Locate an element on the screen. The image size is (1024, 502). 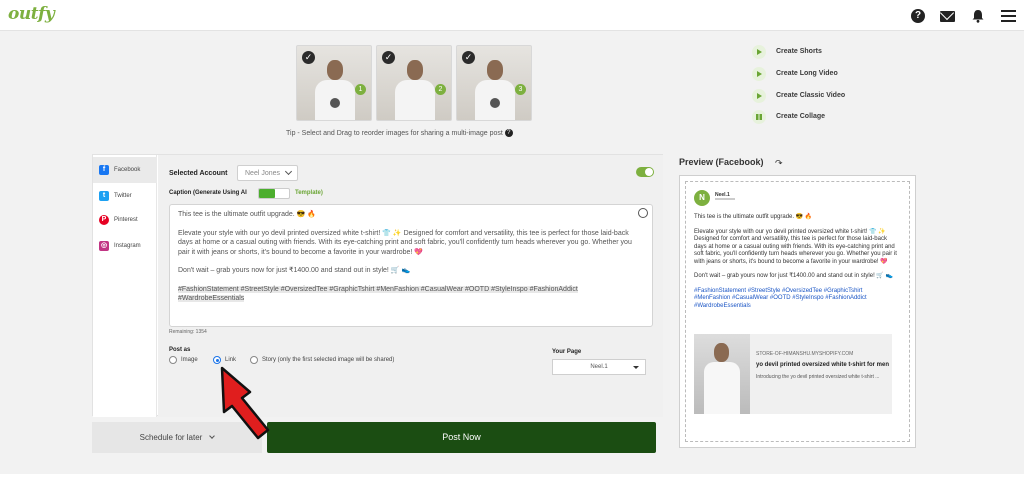
your-page-label: Your Page is located at coordinates (567, 352).